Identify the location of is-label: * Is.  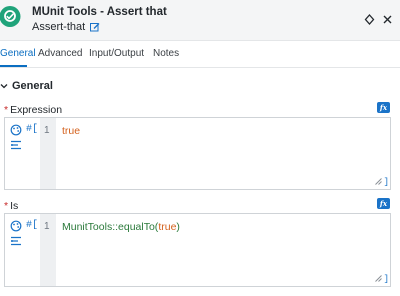
(11, 206).